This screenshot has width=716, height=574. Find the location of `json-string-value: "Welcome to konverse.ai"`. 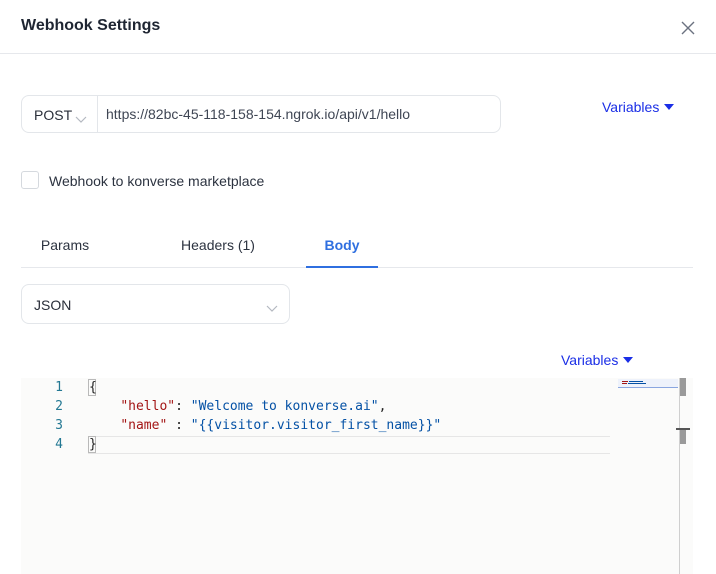

json-string-value: "Welcome to konverse.ai" is located at coordinates (284, 406).